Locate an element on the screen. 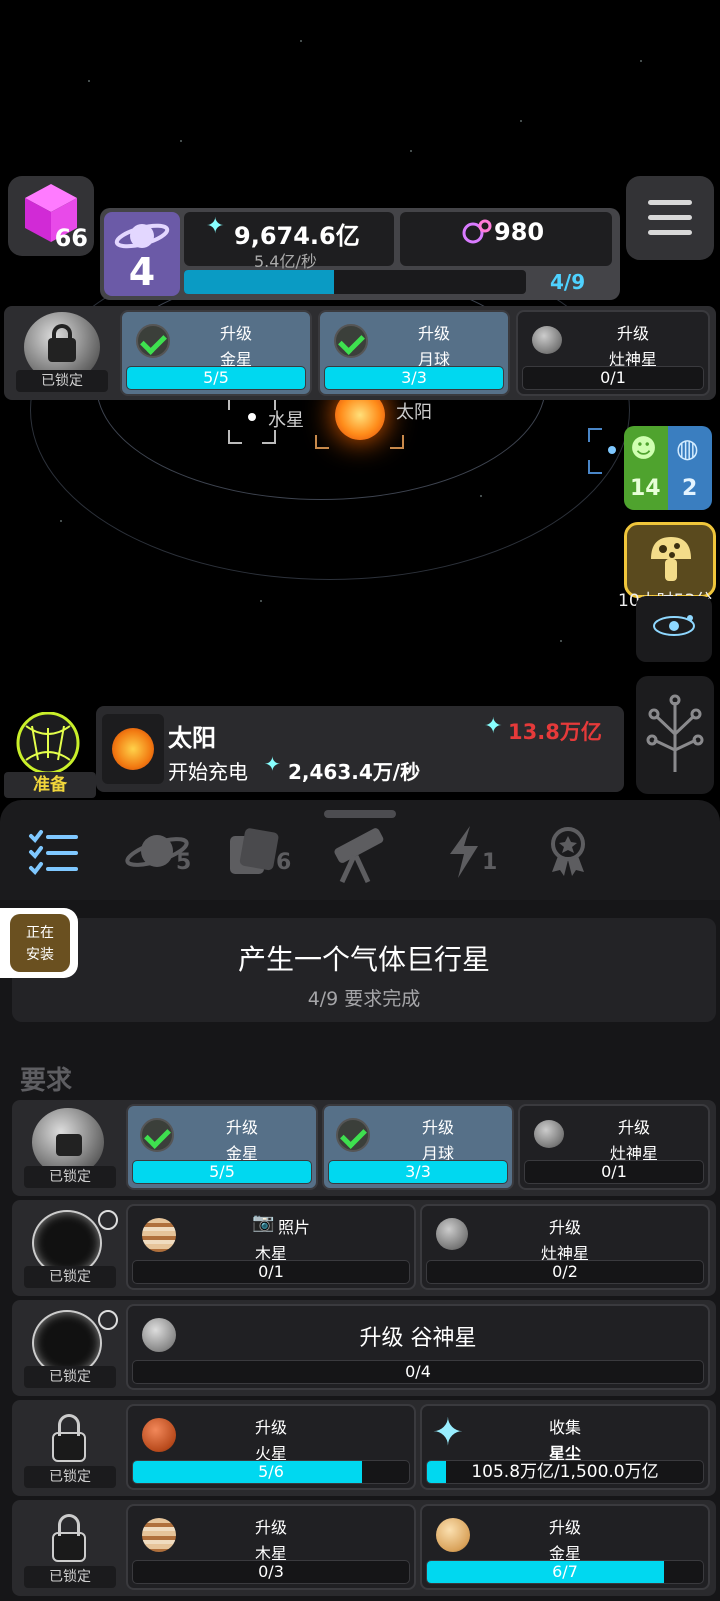 This screenshot has width=720, height=1601. mushroom-icon is located at coordinates (671, 559).